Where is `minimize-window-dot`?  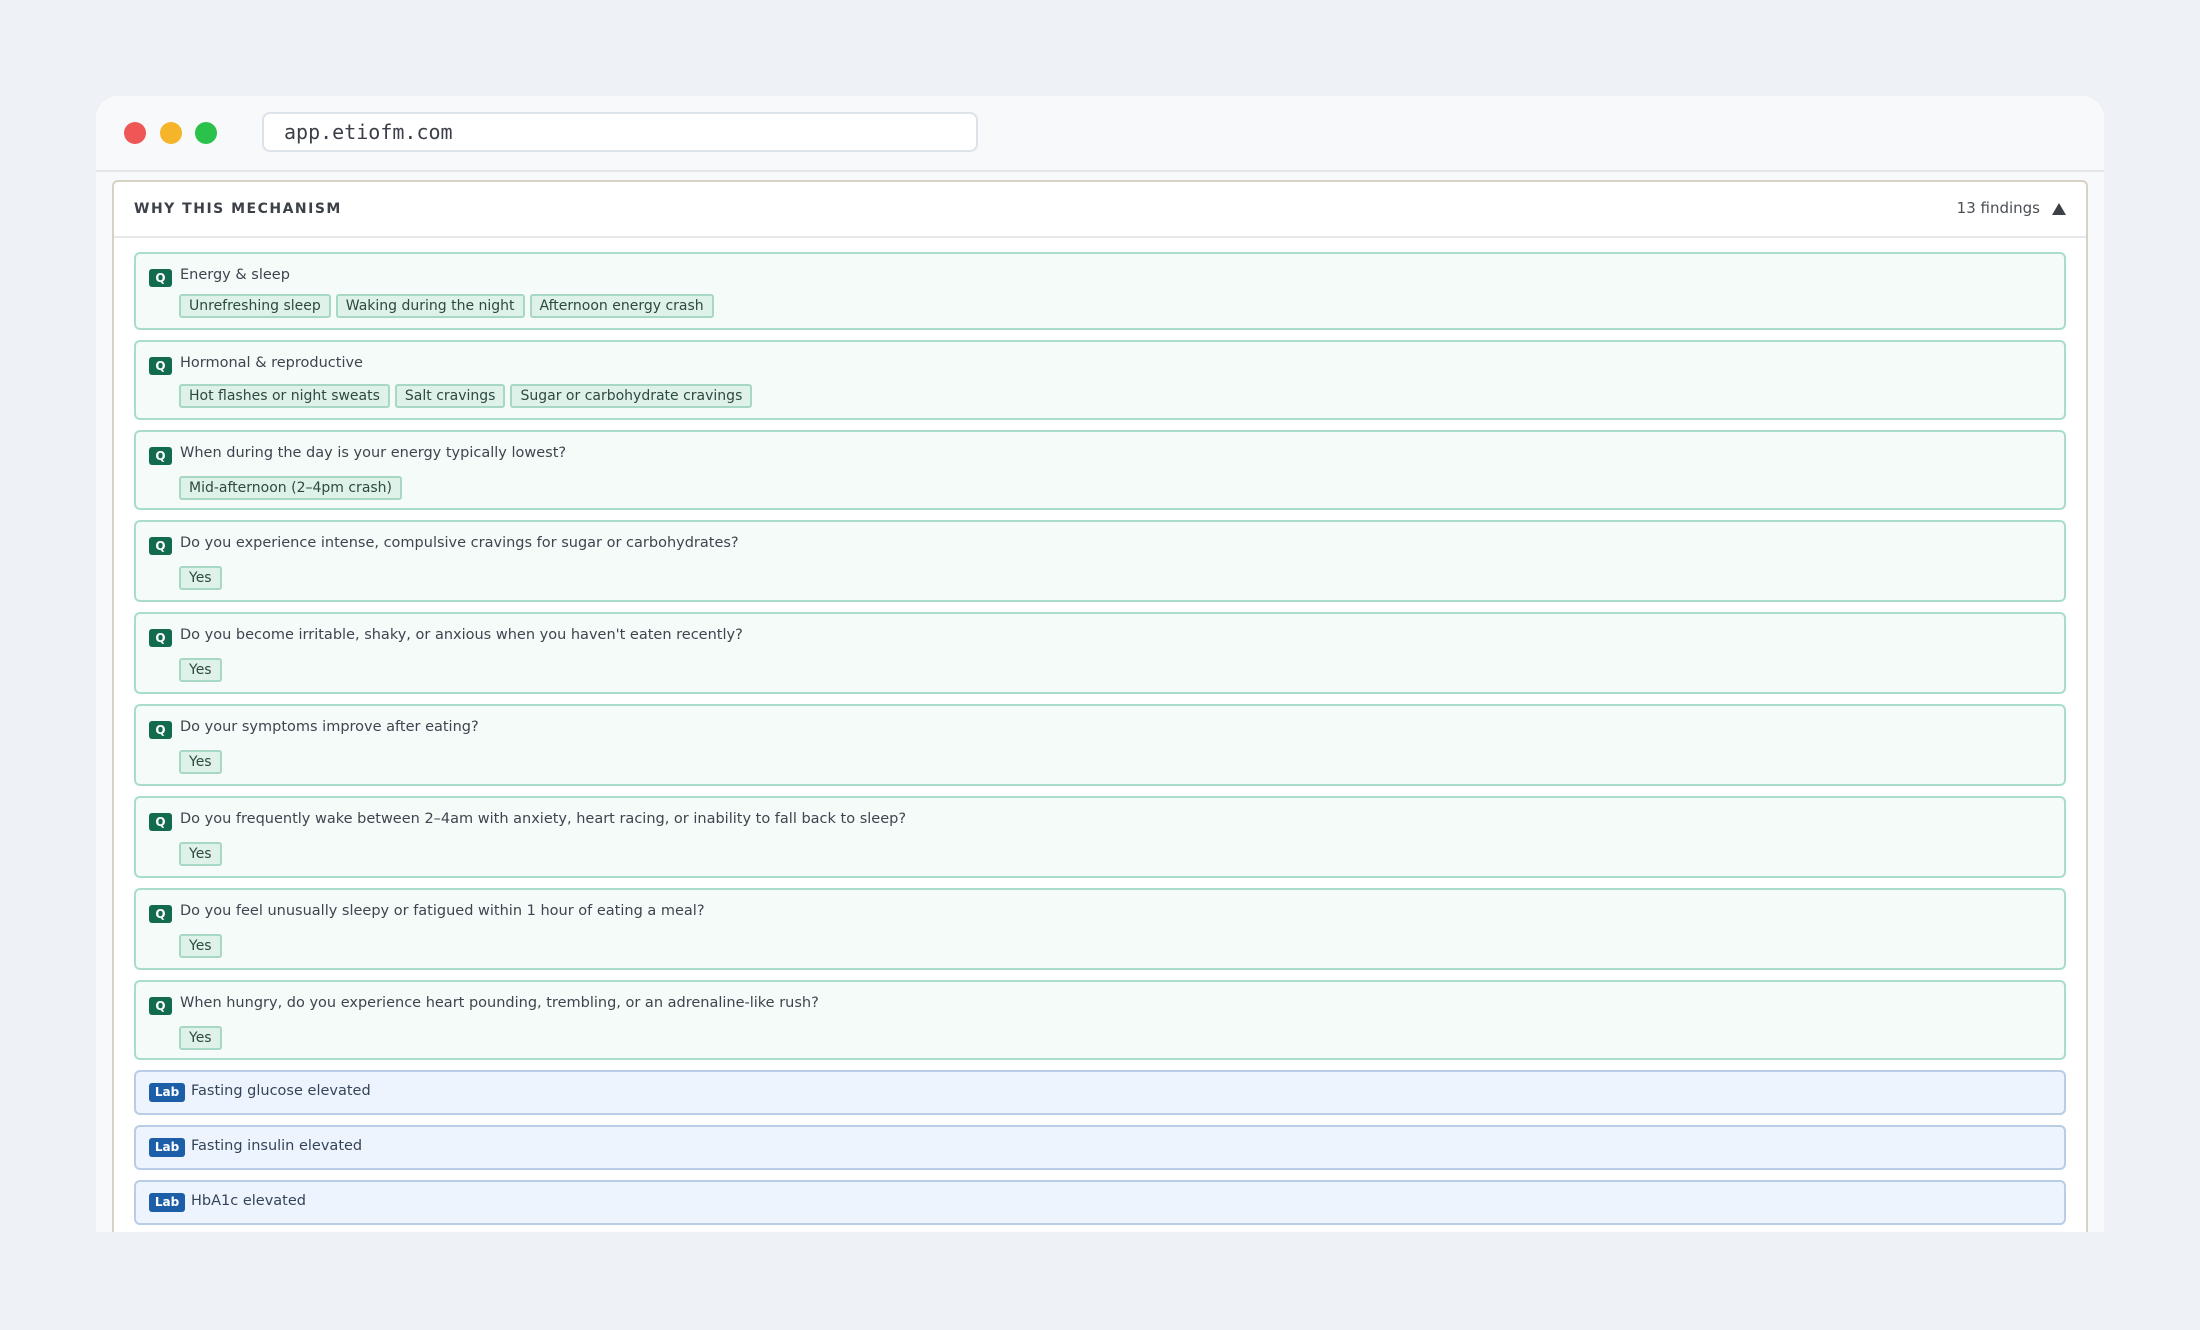 minimize-window-dot is located at coordinates (171, 133).